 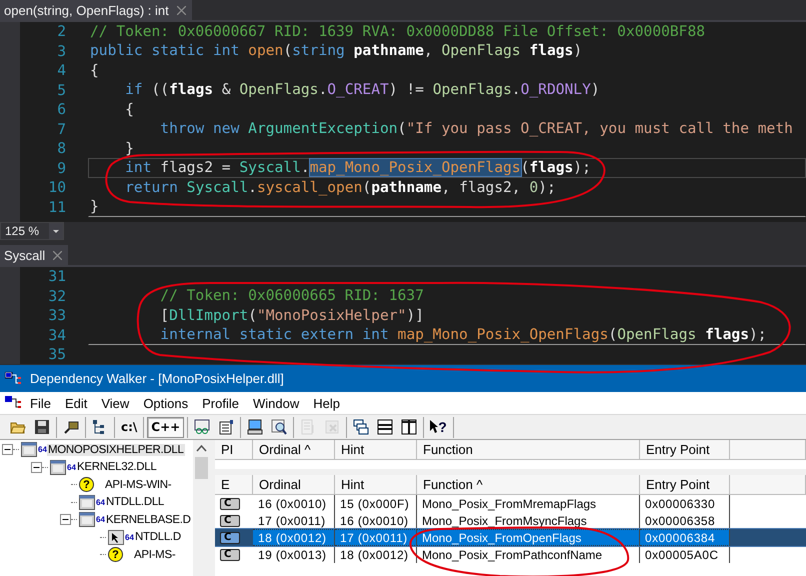 I want to click on line-number: 35, so click(x=56, y=355).